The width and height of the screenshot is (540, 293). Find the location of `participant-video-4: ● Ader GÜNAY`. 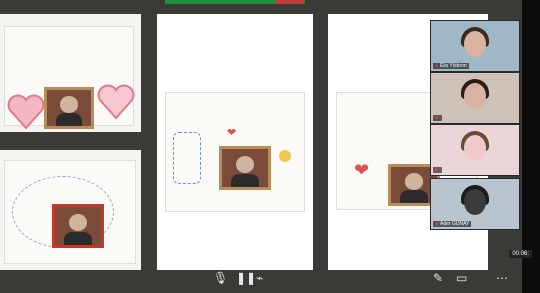

participant-video-4: ● Ader GÜNAY is located at coordinates (475, 204).